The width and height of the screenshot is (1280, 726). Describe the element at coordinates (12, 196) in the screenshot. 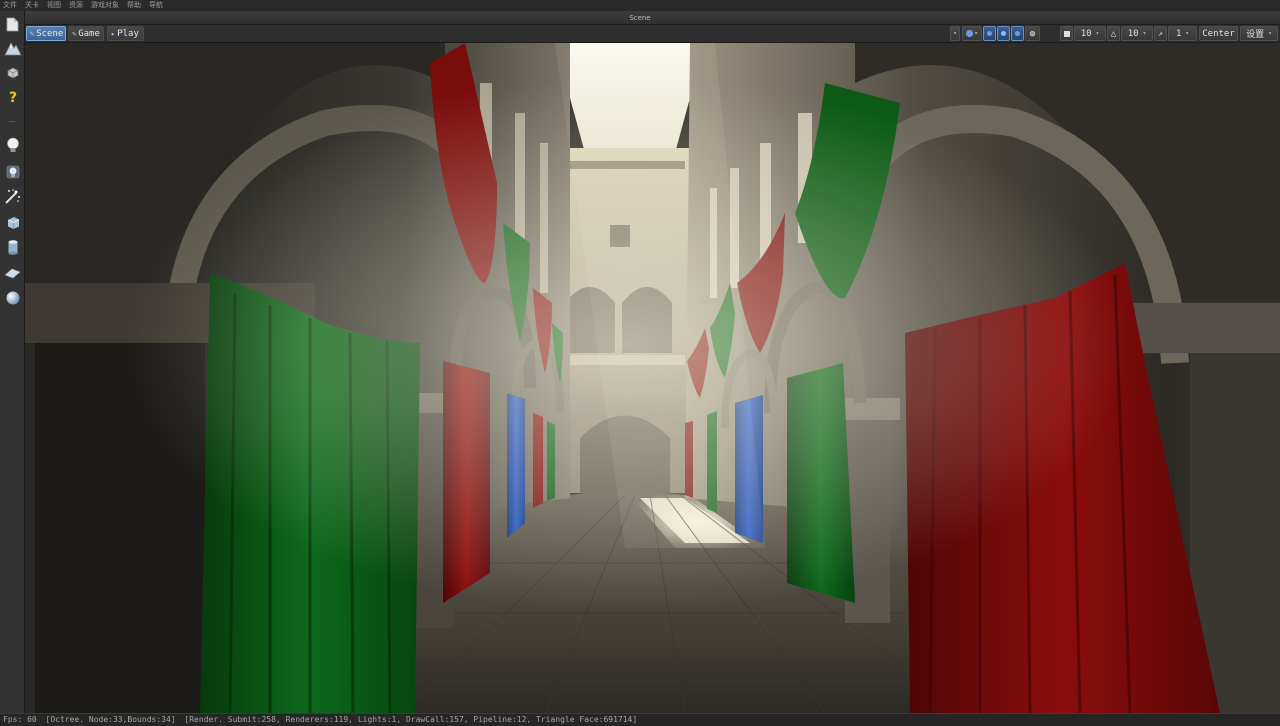

I see `particle-icon` at that location.